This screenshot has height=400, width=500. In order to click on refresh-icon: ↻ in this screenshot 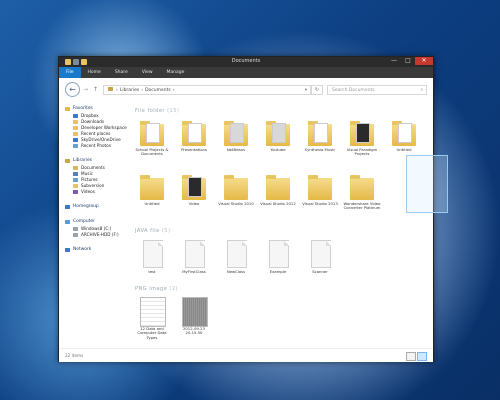, I will do `click(317, 90)`.